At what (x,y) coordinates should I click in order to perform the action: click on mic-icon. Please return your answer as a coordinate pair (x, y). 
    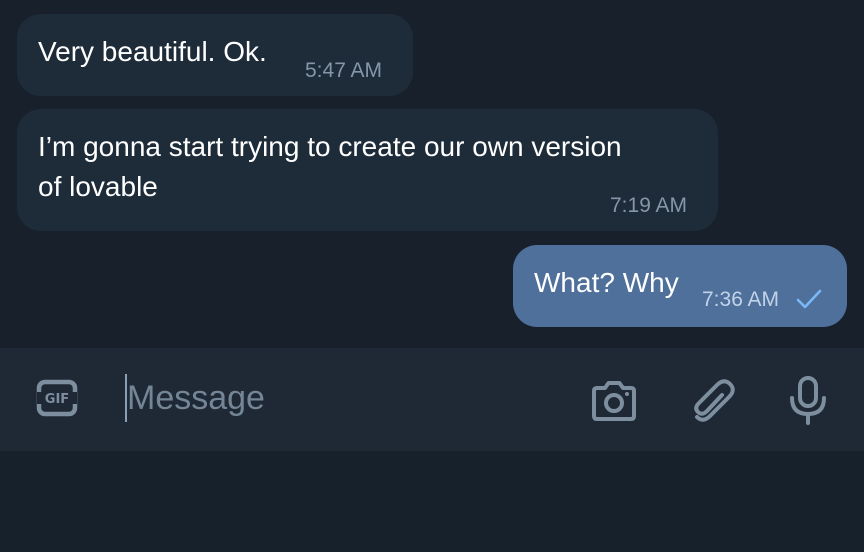
    Looking at the image, I should click on (808, 401).